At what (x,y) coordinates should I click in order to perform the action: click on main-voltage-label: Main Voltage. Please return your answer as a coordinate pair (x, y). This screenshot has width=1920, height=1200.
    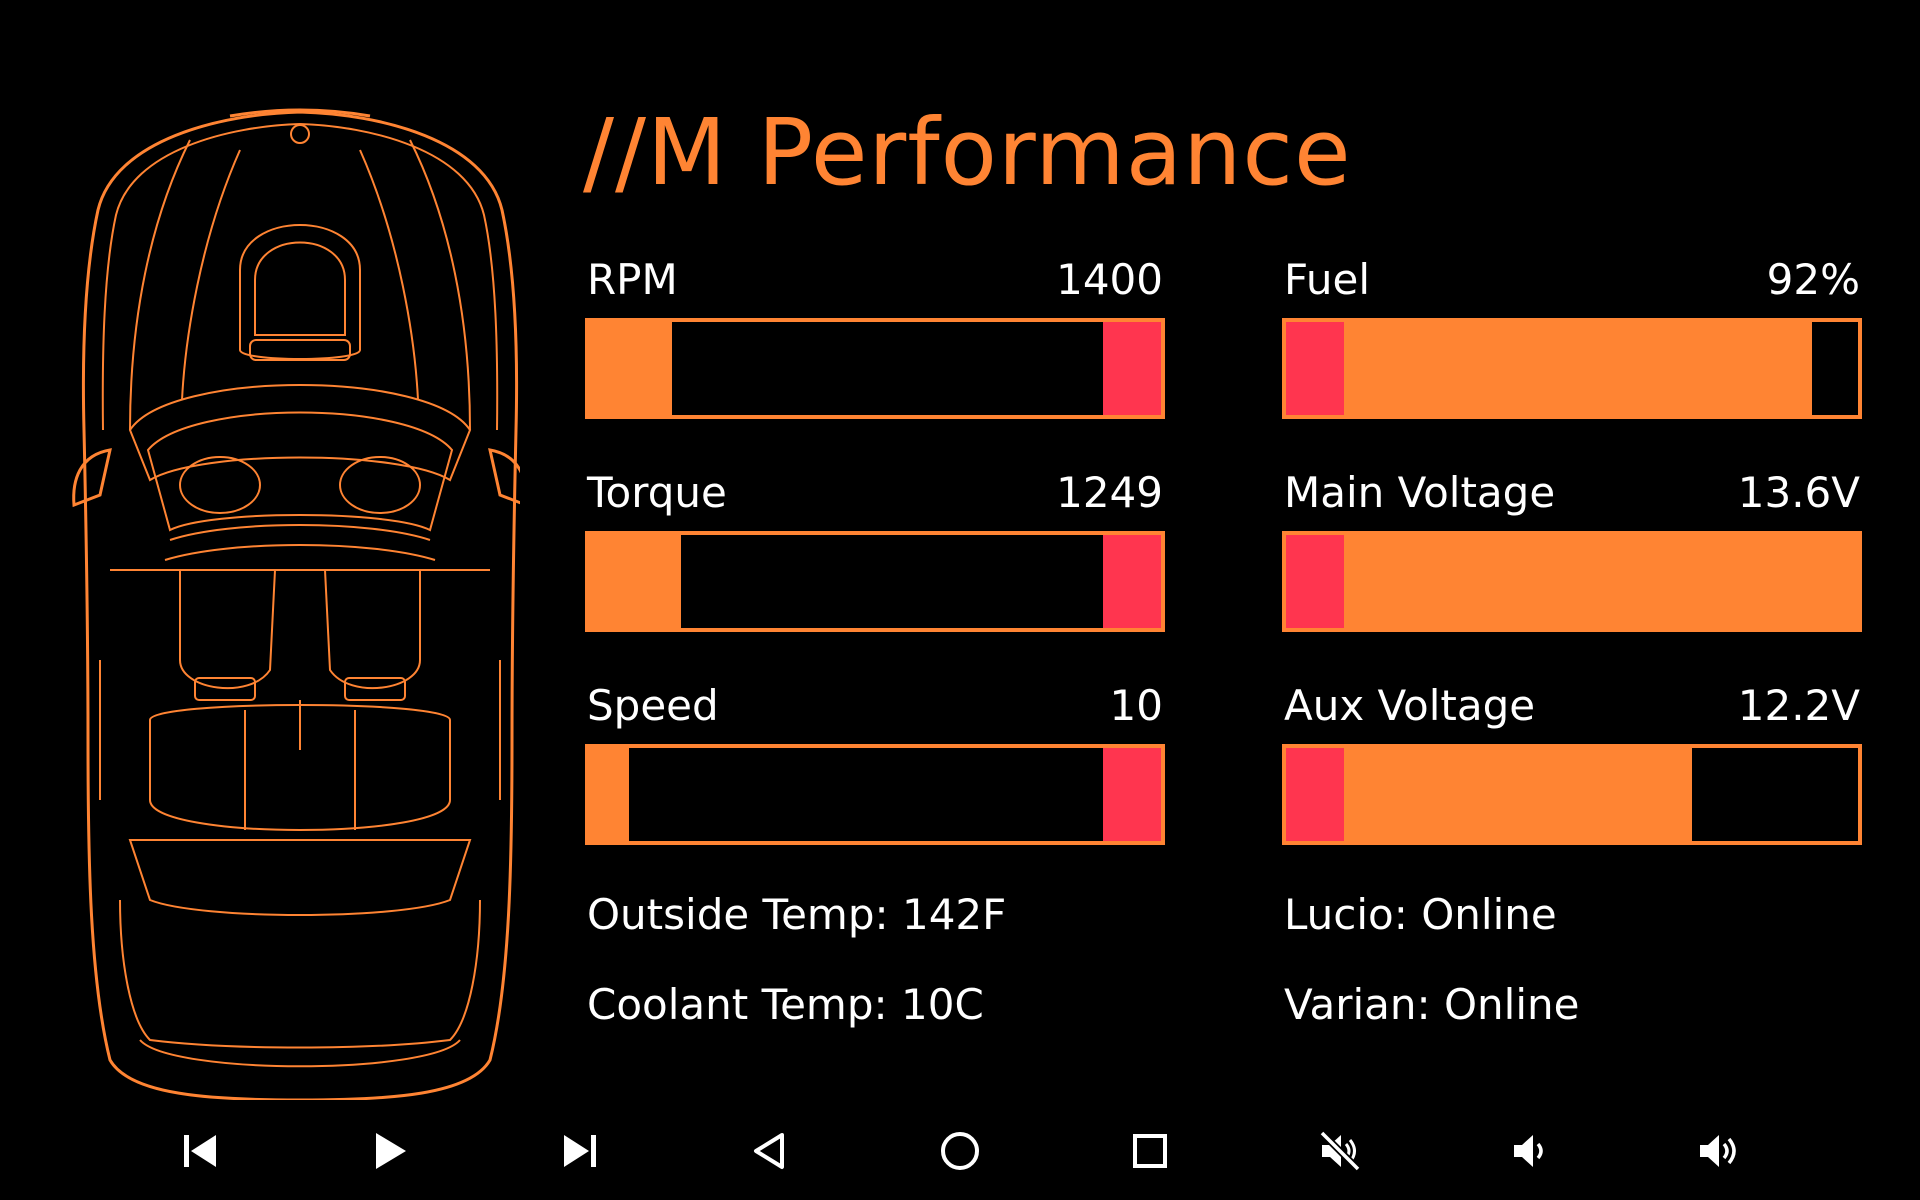
    Looking at the image, I should click on (1420, 492).